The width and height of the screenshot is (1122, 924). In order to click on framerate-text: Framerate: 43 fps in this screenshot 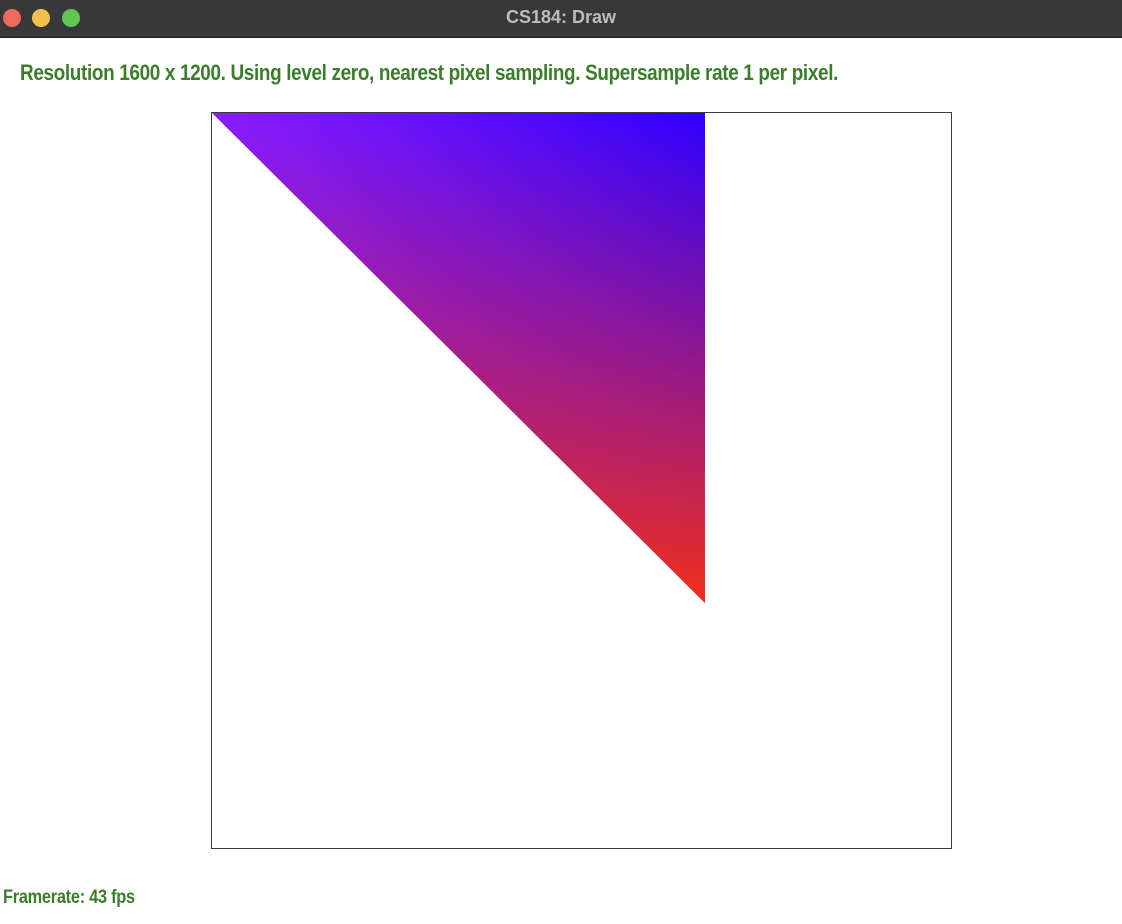, I will do `click(69, 897)`.